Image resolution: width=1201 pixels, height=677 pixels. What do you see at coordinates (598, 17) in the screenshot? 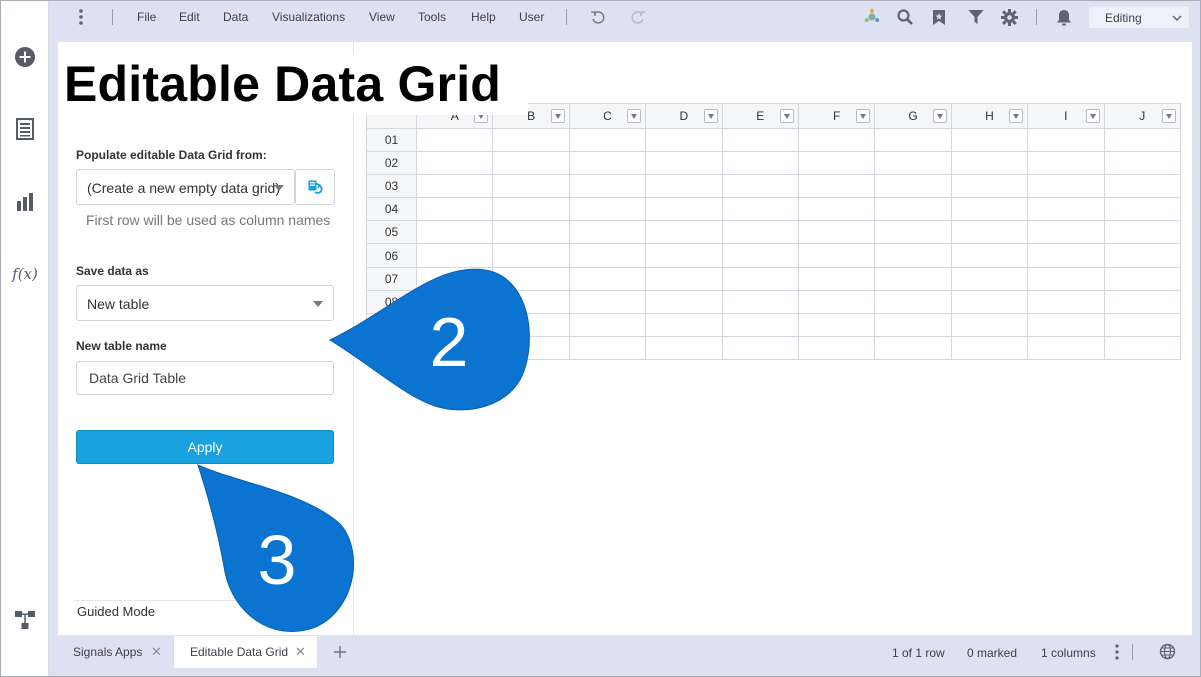
I see `undo-icon` at bounding box center [598, 17].